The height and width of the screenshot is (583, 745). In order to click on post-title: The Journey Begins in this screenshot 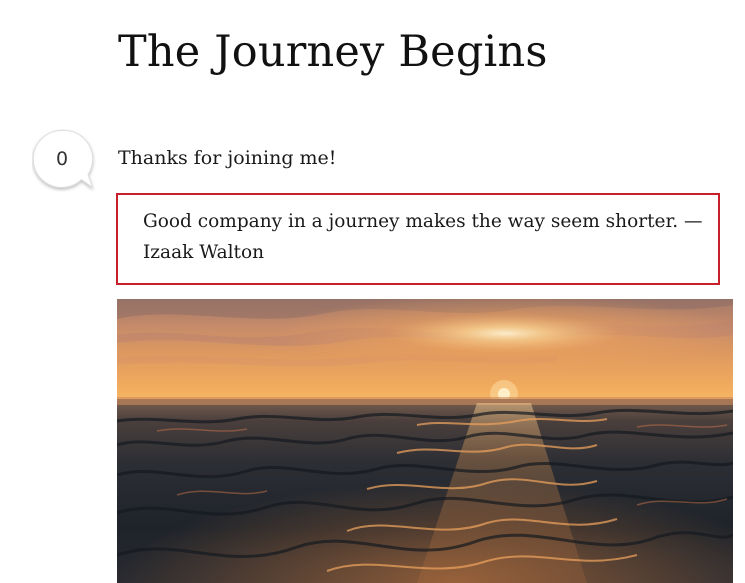, I will do `click(333, 52)`.